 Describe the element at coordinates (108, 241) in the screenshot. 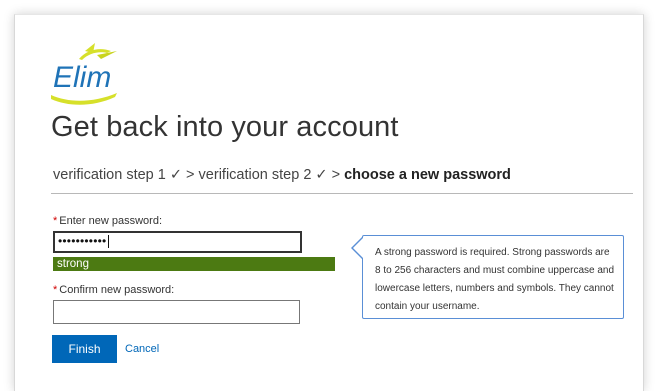

I see `text-caret` at that location.